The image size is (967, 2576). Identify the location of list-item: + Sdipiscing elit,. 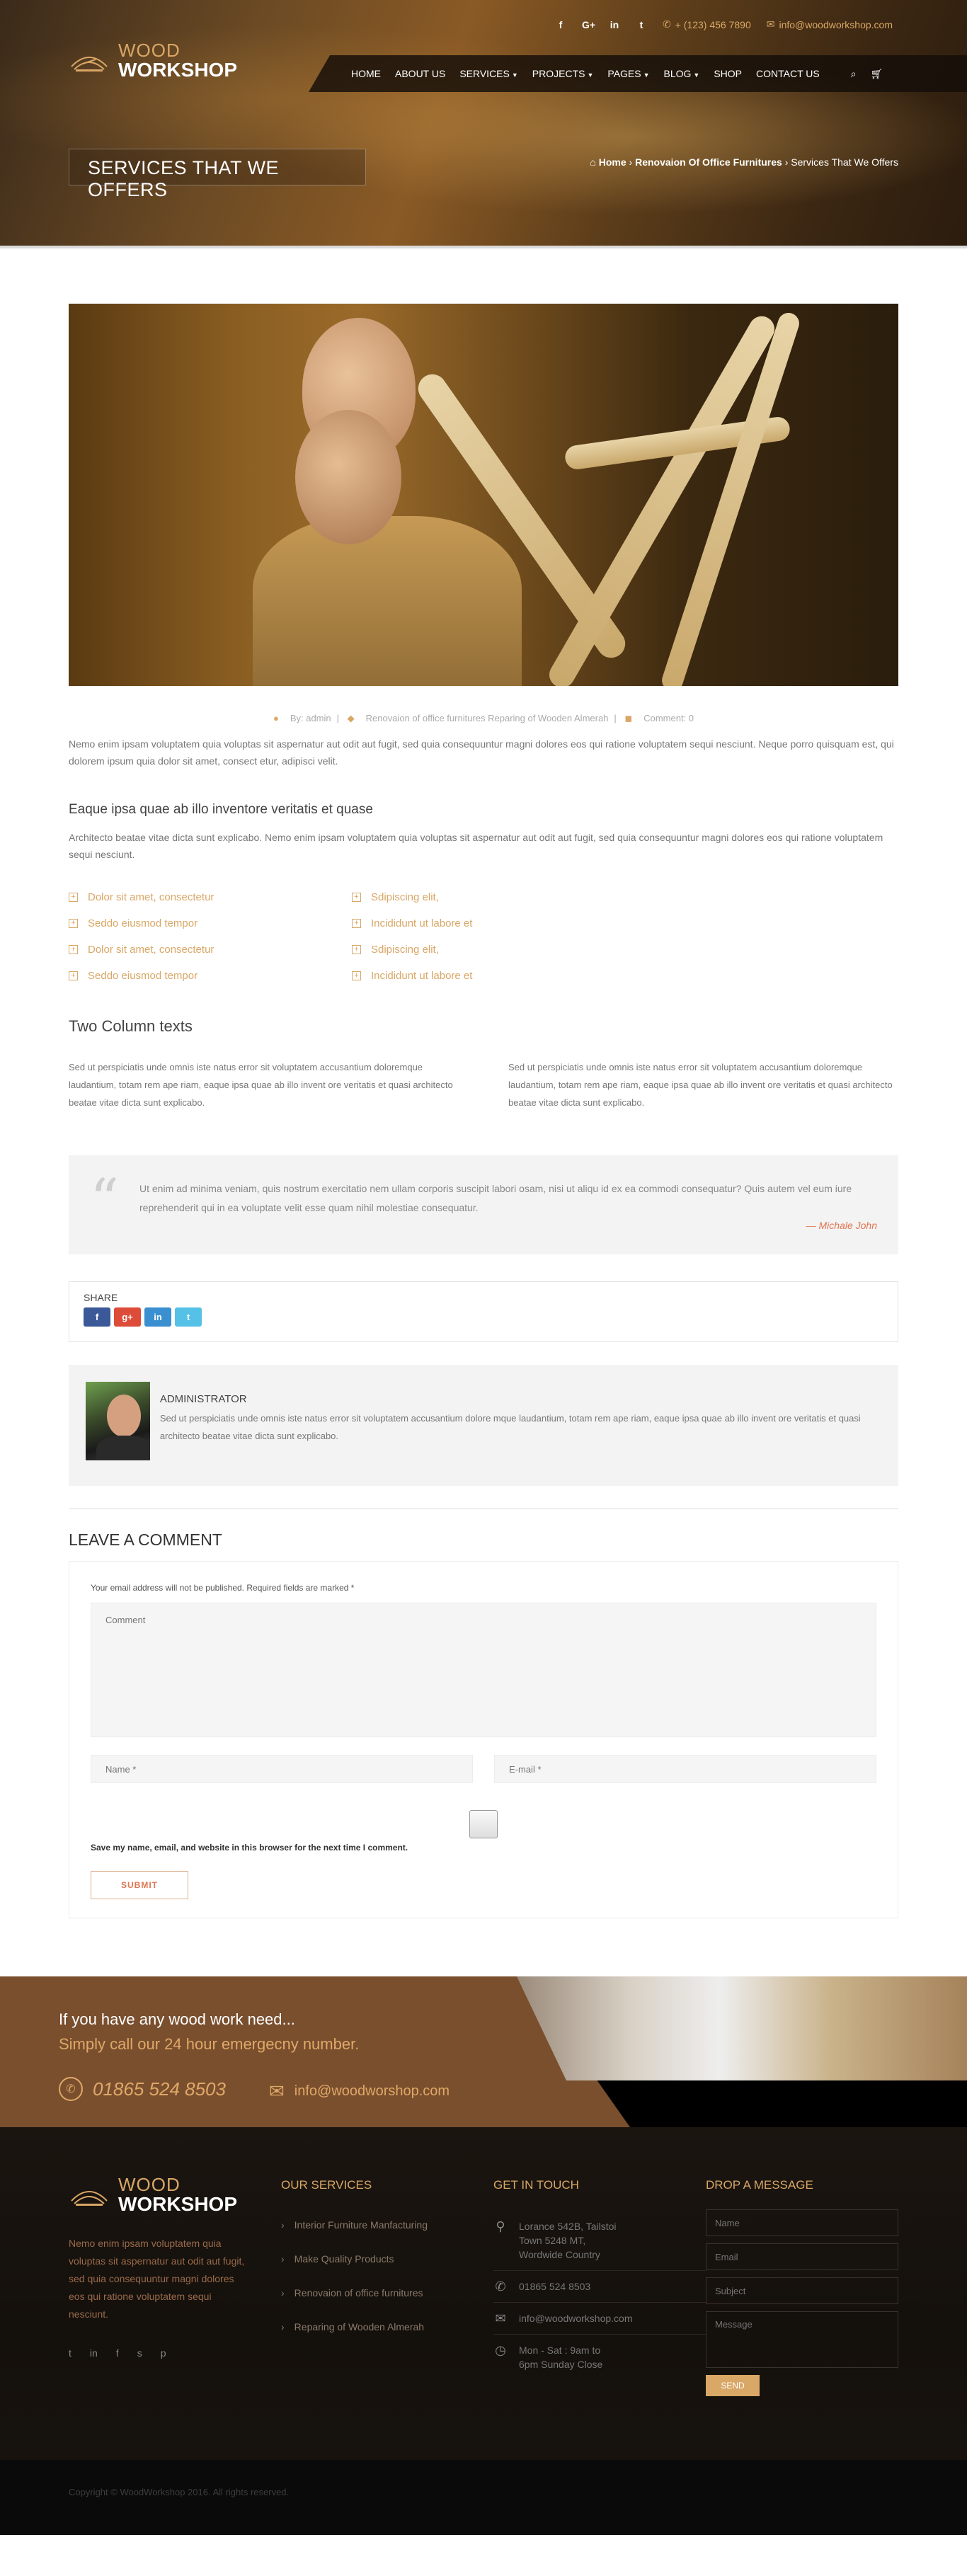
(494, 897).